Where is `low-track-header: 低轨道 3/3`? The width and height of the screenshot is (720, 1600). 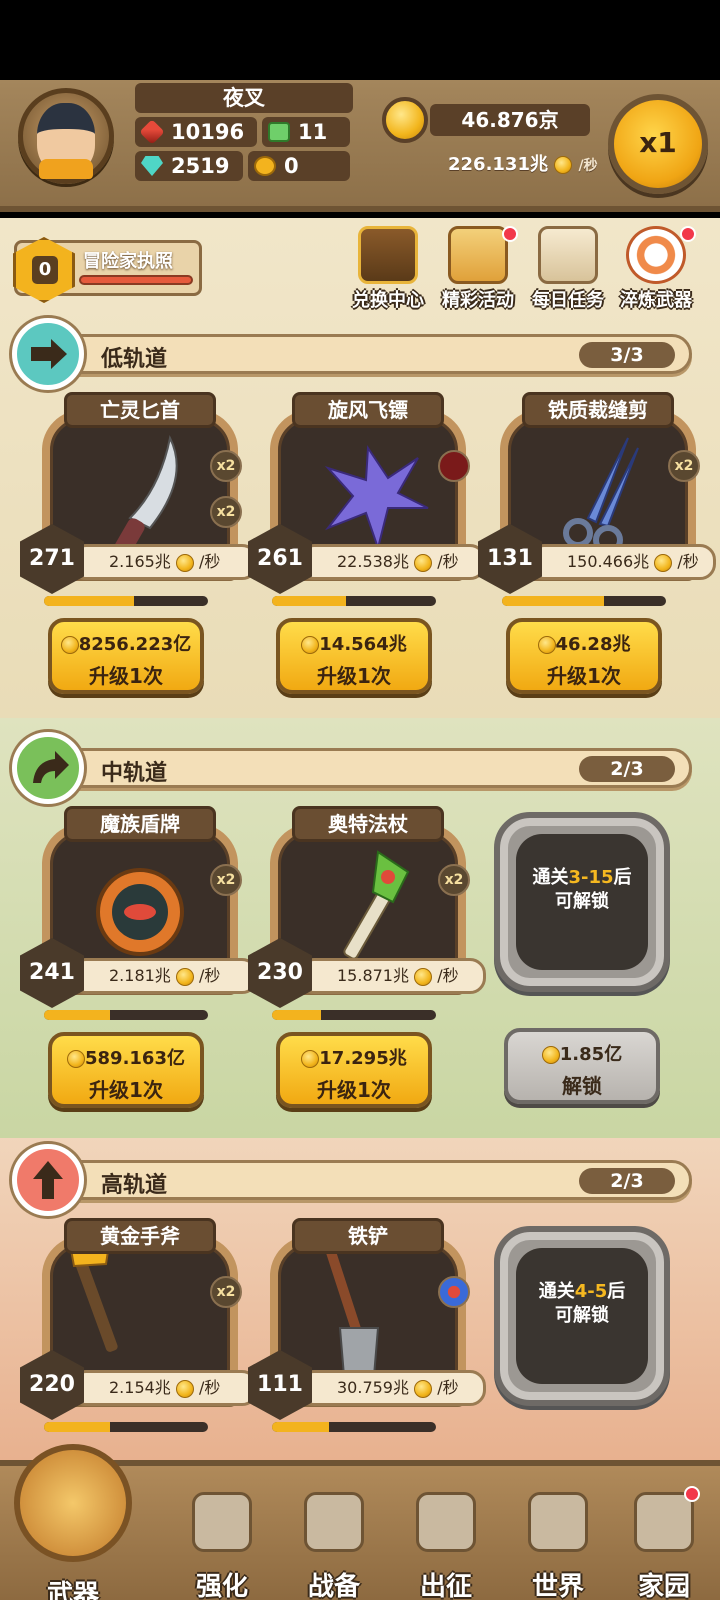 low-track-header: 低轨道 3/3 is located at coordinates (376, 354).